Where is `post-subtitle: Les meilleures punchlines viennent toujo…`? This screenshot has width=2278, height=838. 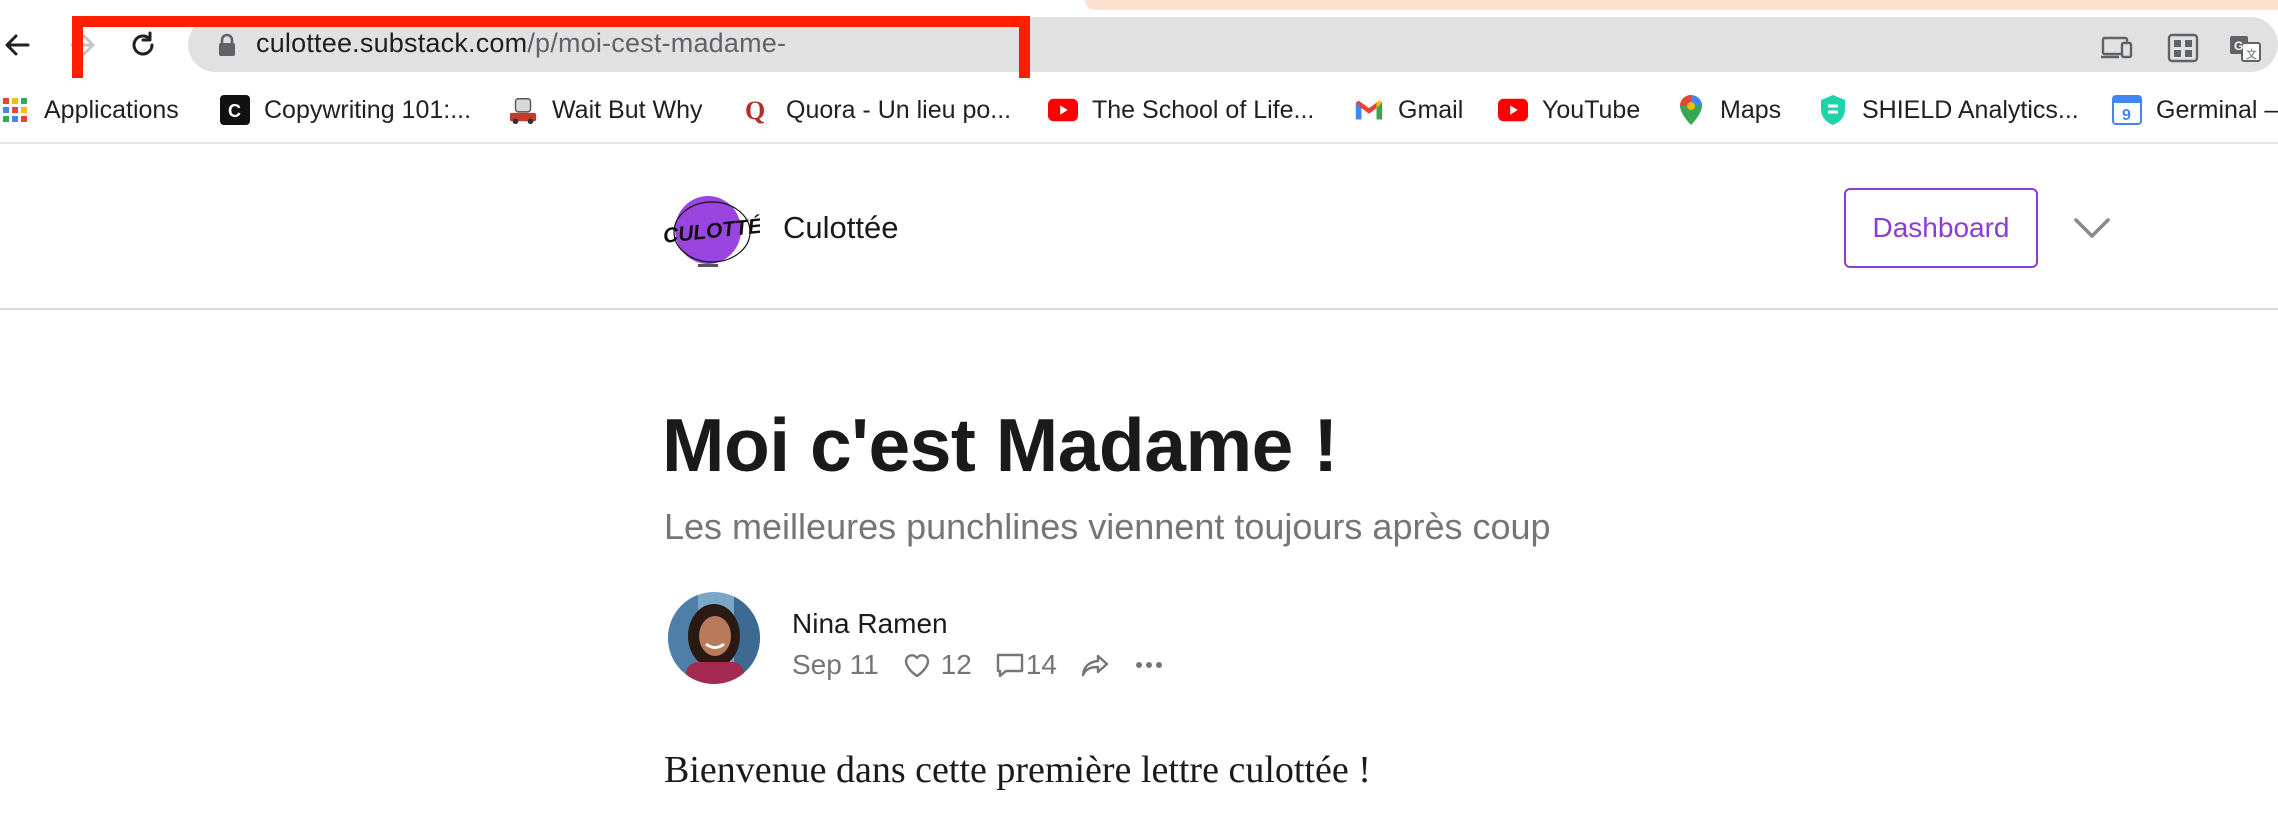 post-subtitle: Les meilleures punchlines viennent toujo… is located at coordinates (1107, 526).